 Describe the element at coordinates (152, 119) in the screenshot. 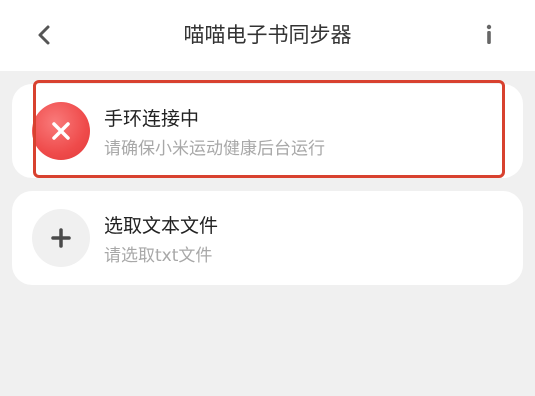

I see `connection-status-title: 手环连接中` at that location.